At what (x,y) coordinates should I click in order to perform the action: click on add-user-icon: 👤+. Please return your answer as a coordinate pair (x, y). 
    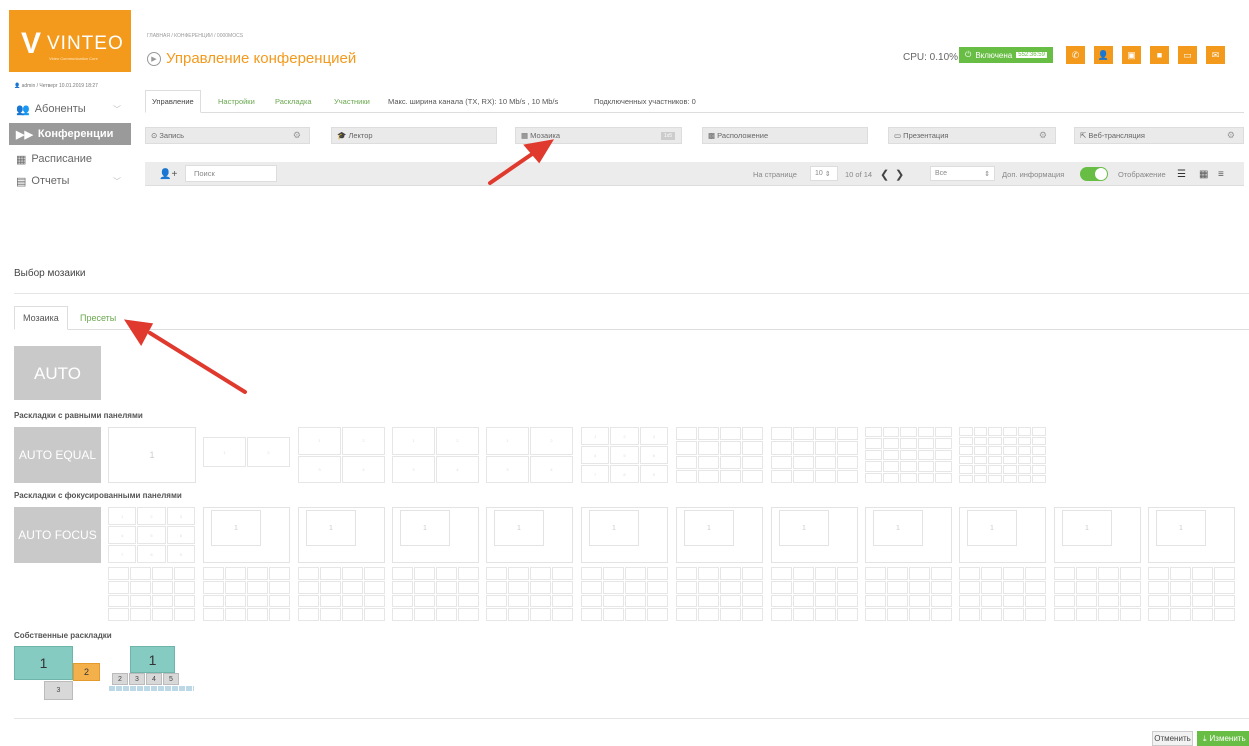
    Looking at the image, I should click on (168, 174).